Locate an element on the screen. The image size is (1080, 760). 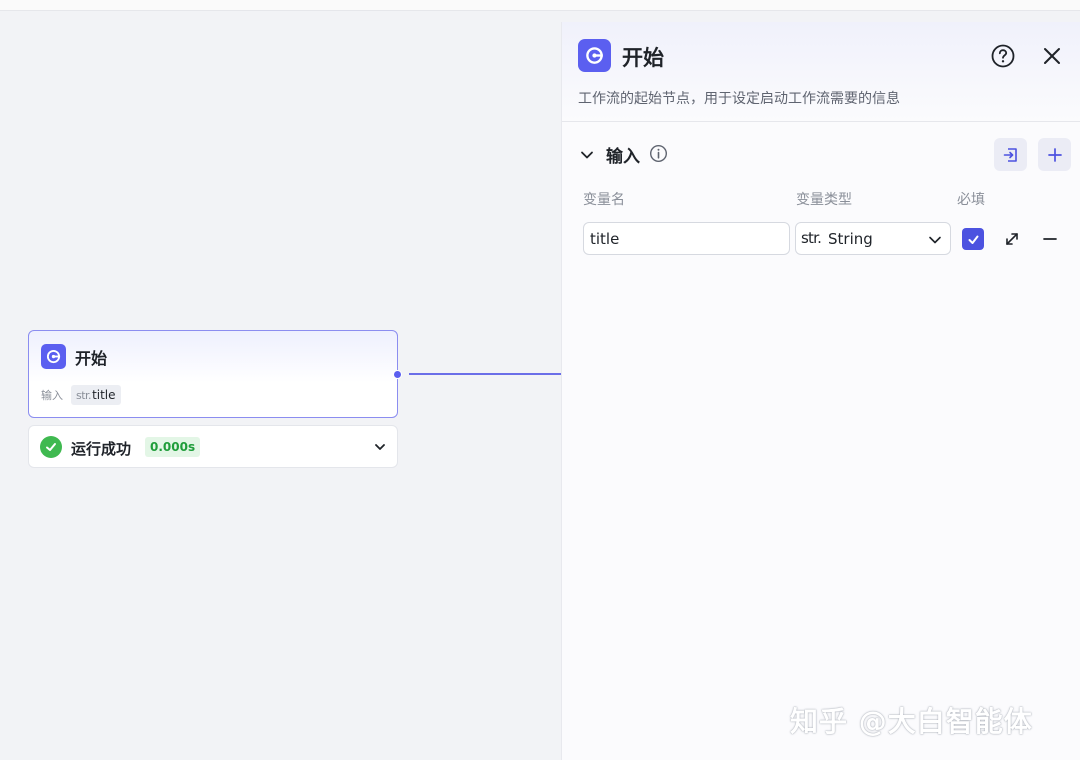
expand-icon is located at coordinates (1012, 239).